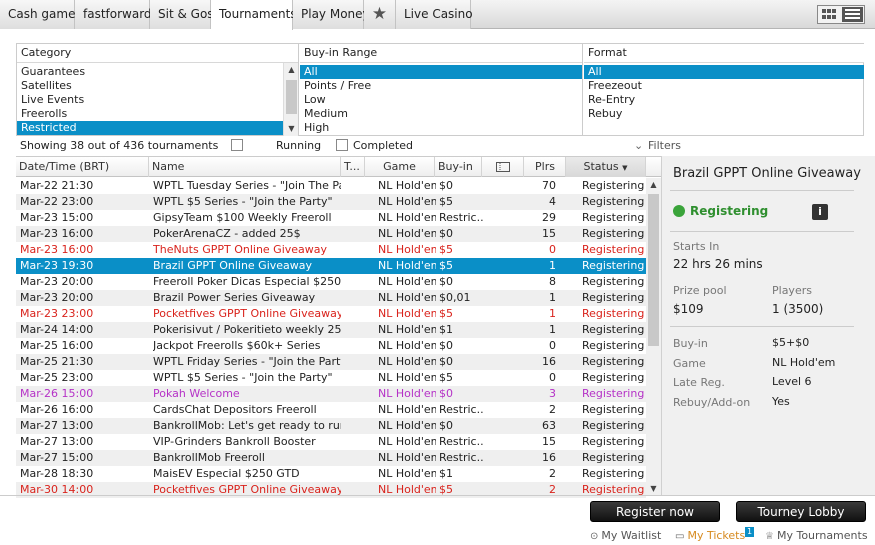  Describe the element at coordinates (298, 146) in the screenshot. I see `running-label: Running` at that location.